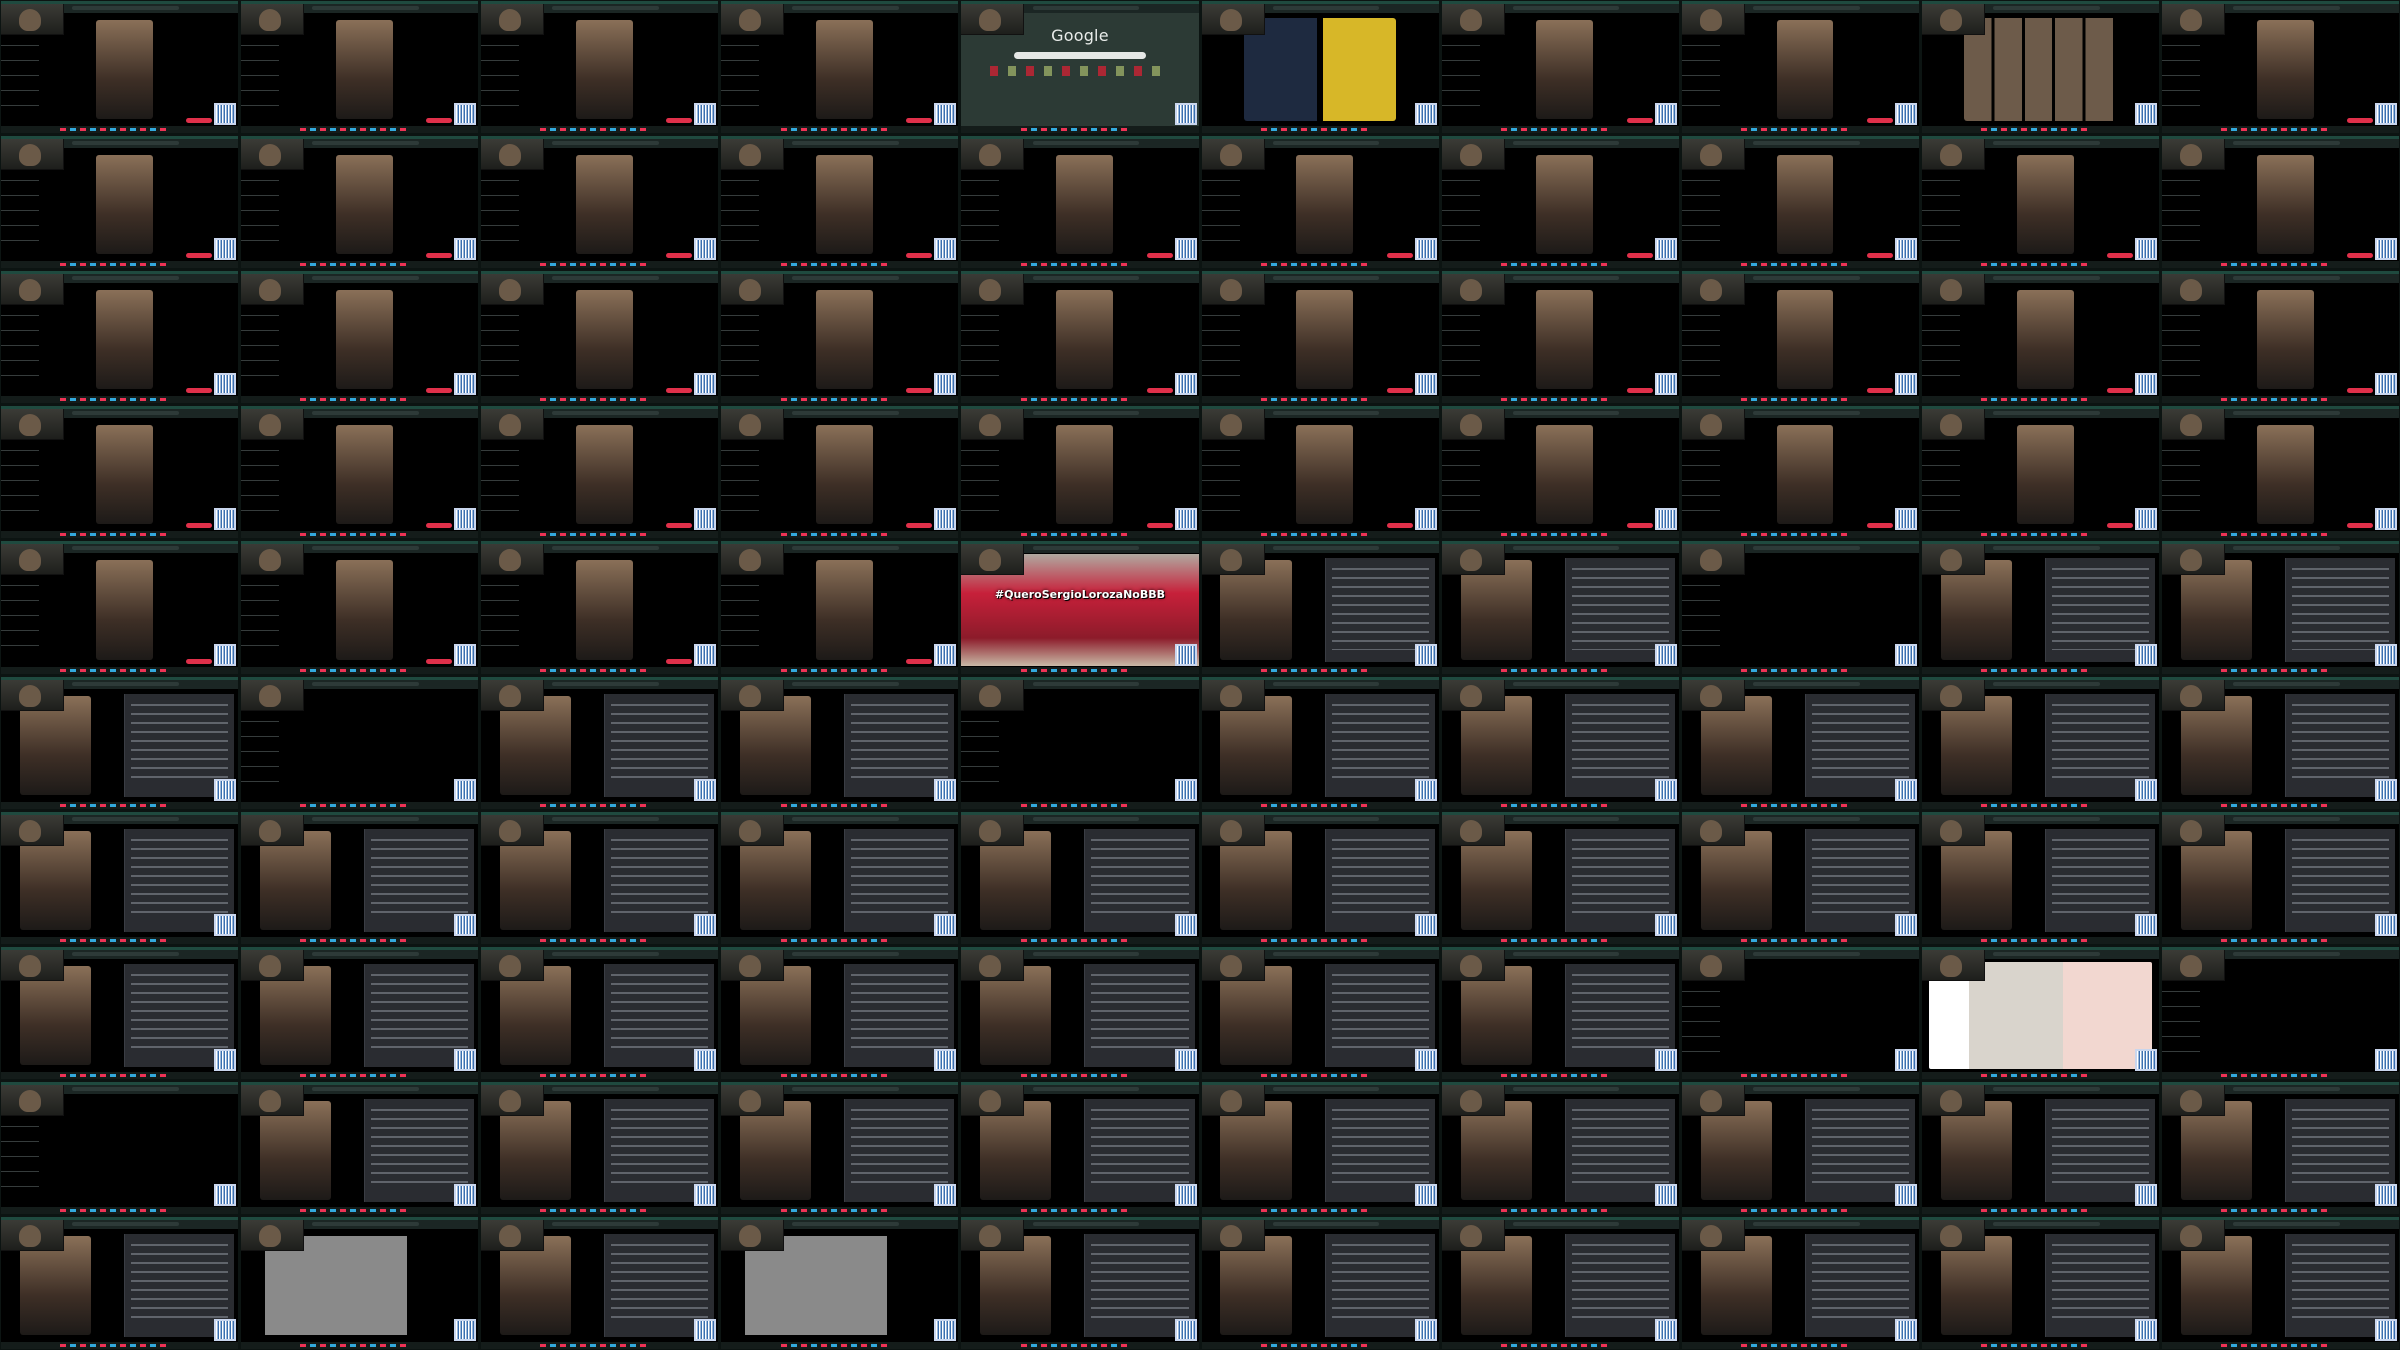 This screenshot has height=1350, width=2400. What do you see at coordinates (1080, 607) in the screenshot?
I see `thumbnail-tile: #QueroSergioLorozaNoBBB` at bounding box center [1080, 607].